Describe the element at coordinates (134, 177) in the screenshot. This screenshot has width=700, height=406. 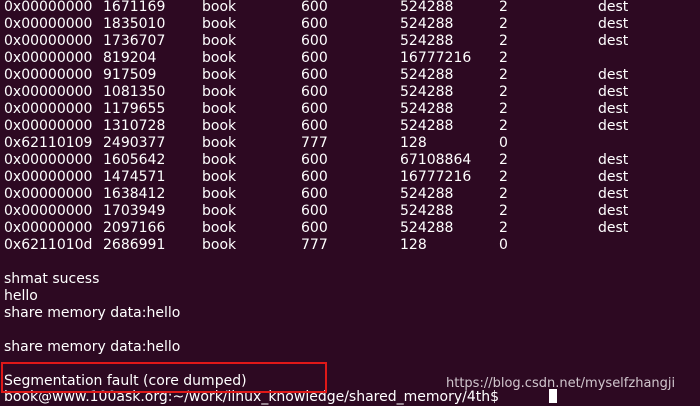
I see `shm-id: 1474571` at that location.